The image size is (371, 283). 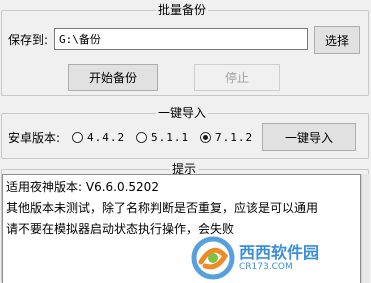 What do you see at coordinates (106, 137) in the screenshot?
I see `version-label: 4.4.2` at bounding box center [106, 137].